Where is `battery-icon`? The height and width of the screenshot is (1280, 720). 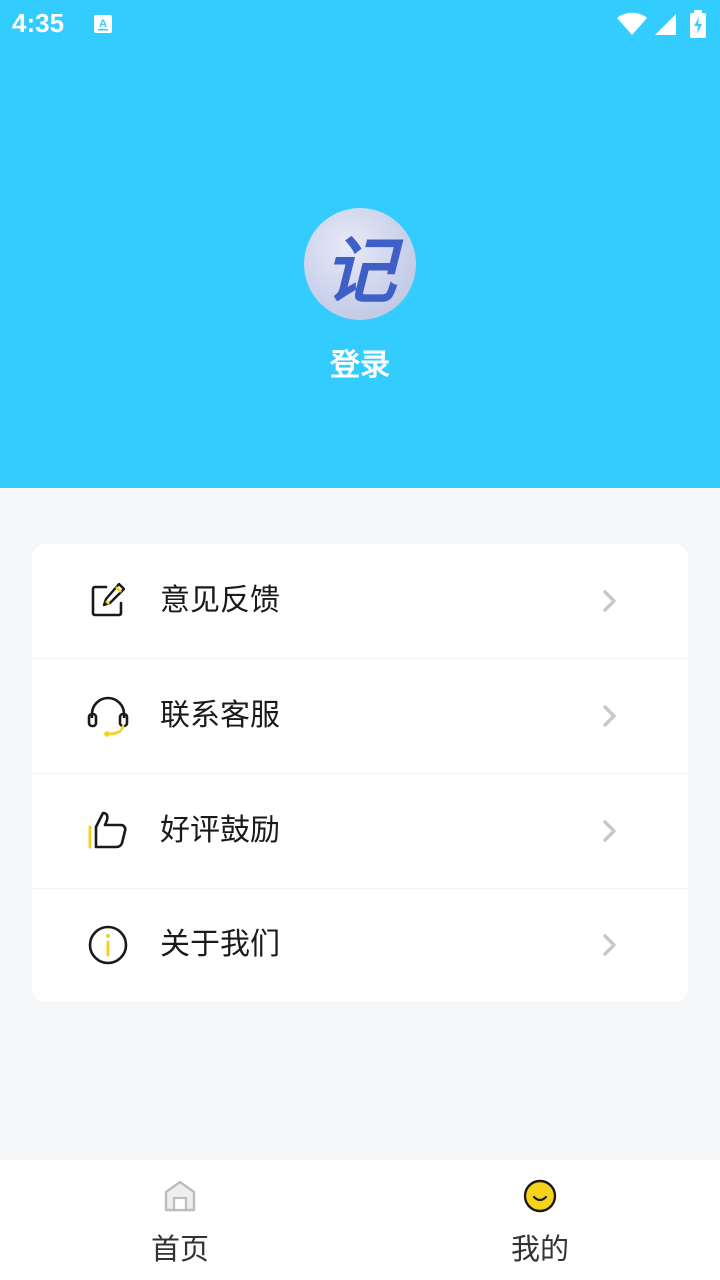
battery-icon is located at coordinates (698, 24).